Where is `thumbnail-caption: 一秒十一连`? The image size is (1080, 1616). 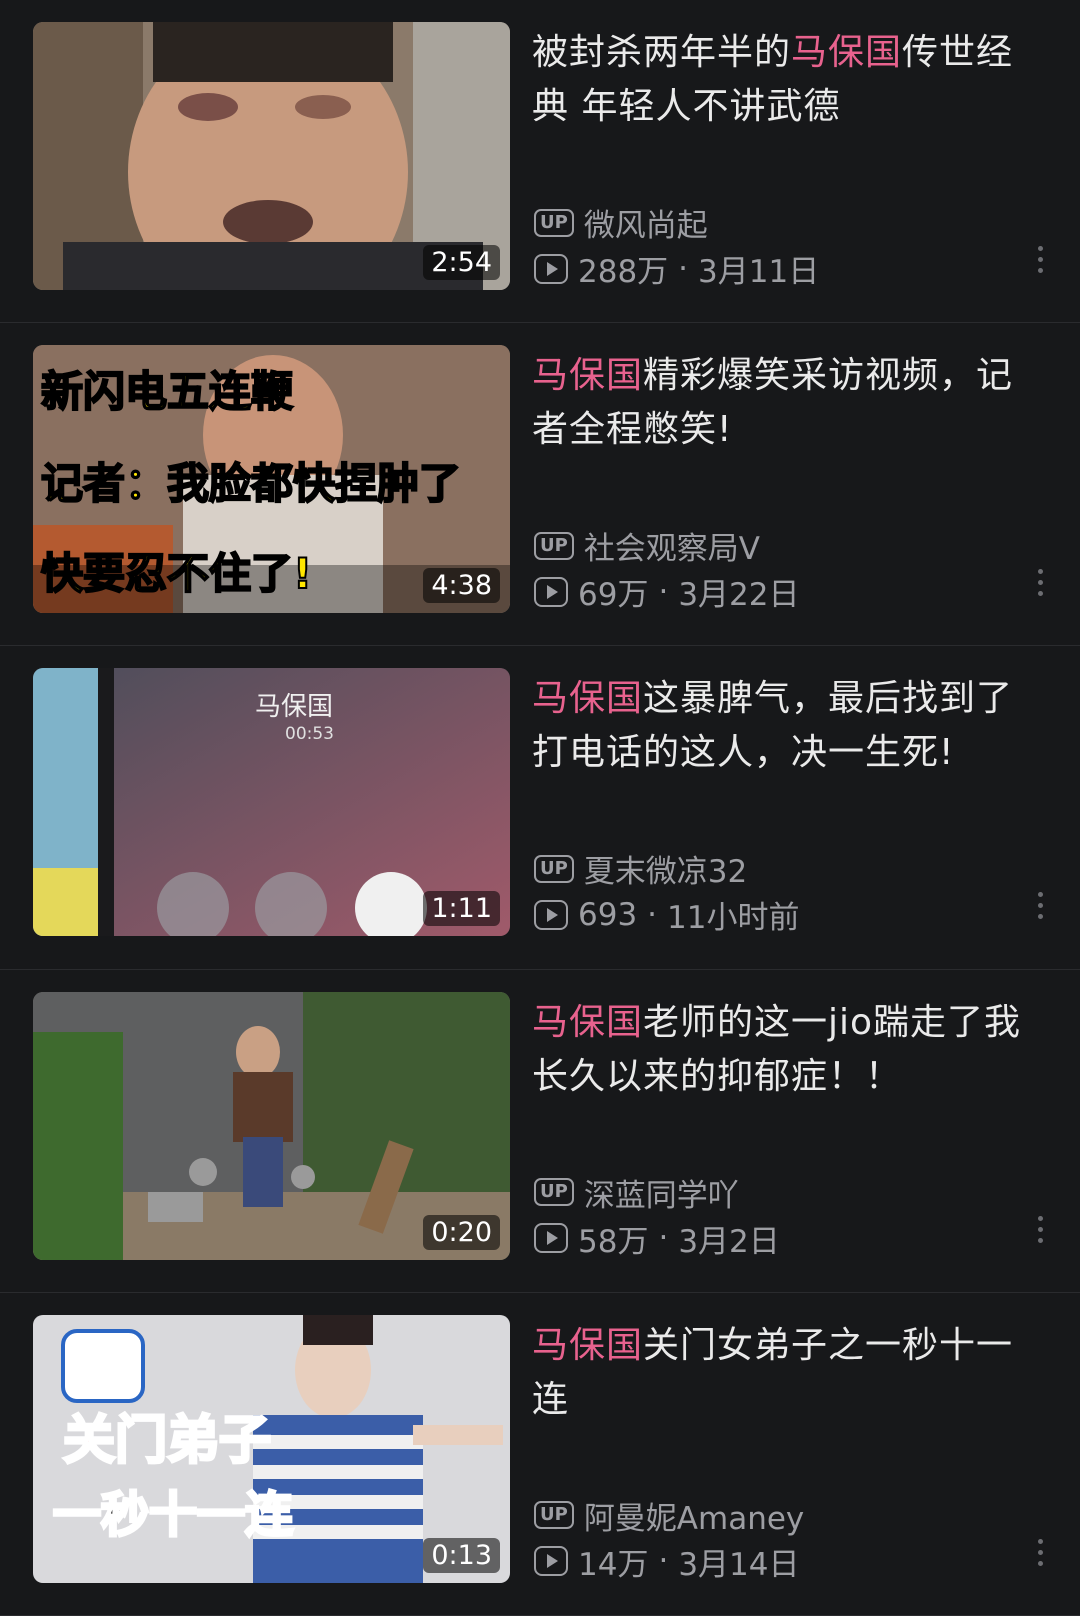
thumbnail-caption: 一秒十一连 is located at coordinates (172, 1514).